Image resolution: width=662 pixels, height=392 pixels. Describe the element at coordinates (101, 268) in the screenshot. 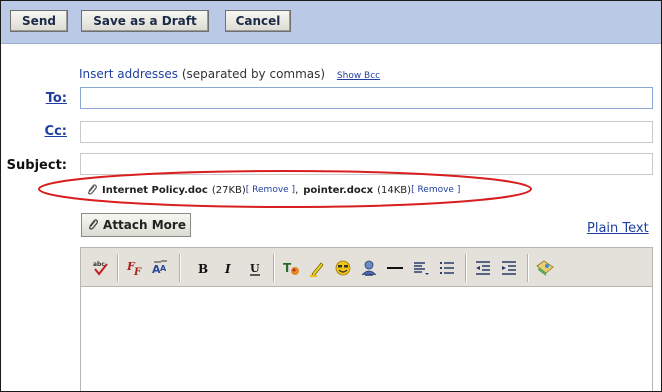

I see `spellcheck-icon: abc` at that location.